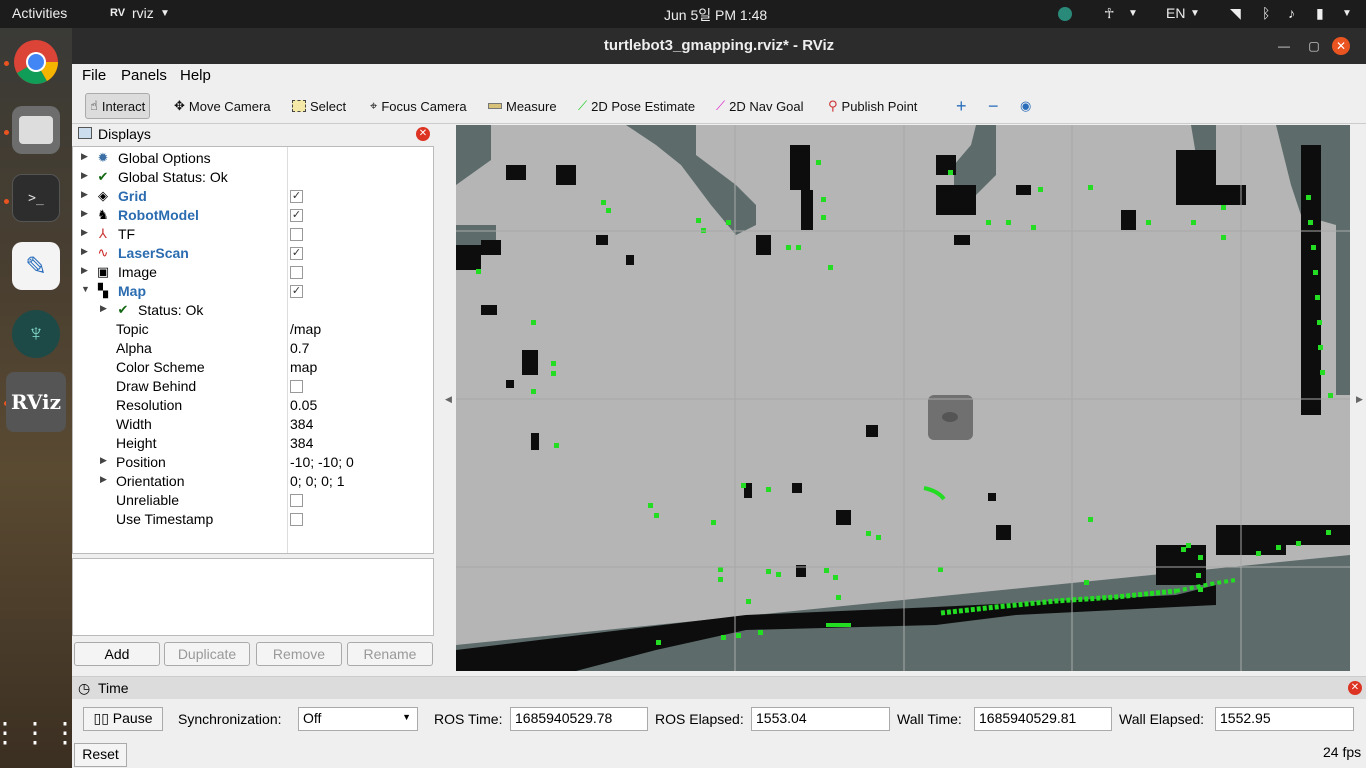 The height and width of the screenshot is (768, 1366). Describe the element at coordinates (143, 13) in the screenshot. I see `app-menu-button: rviz` at that location.